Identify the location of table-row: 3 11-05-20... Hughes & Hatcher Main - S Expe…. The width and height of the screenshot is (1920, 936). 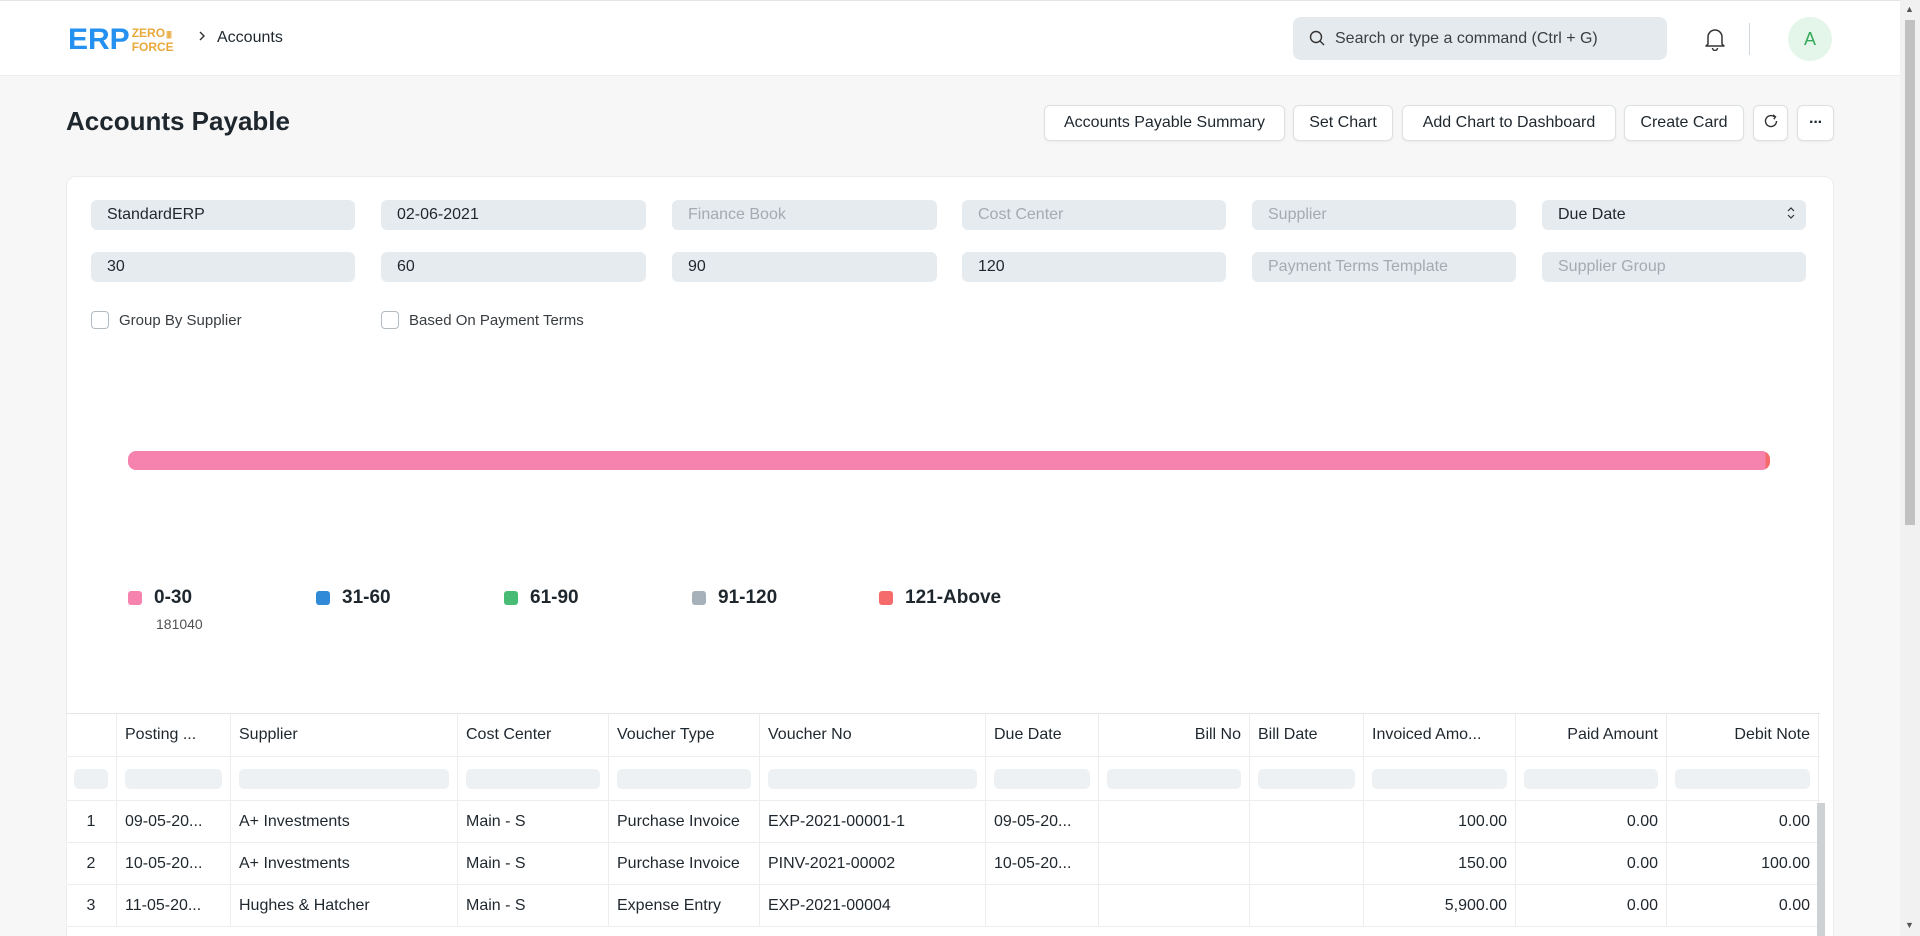
(943, 906).